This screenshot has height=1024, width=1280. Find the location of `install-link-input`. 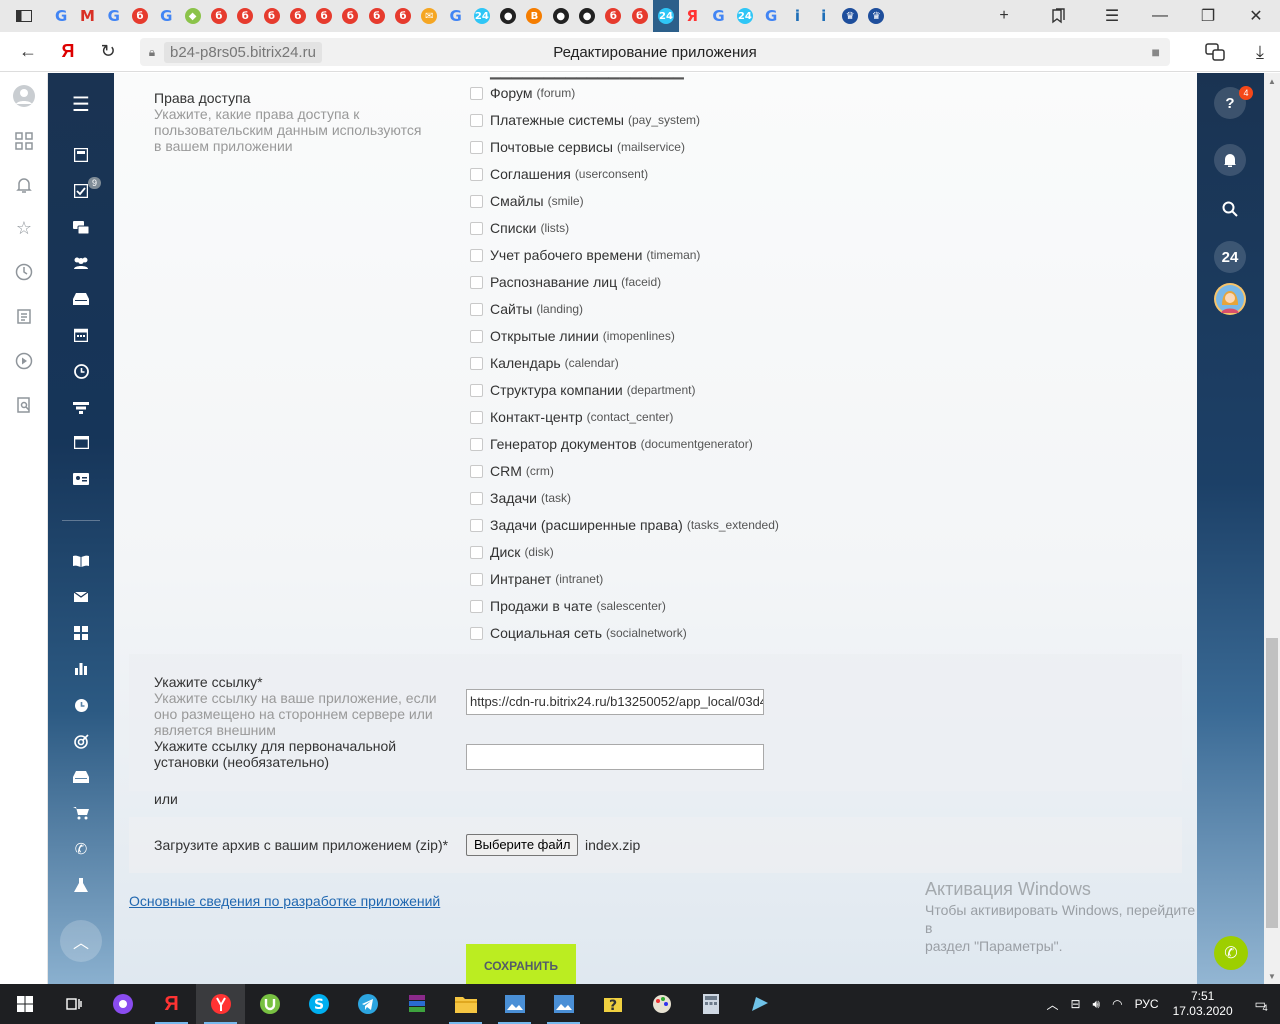

install-link-input is located at coordinates (615, 757).